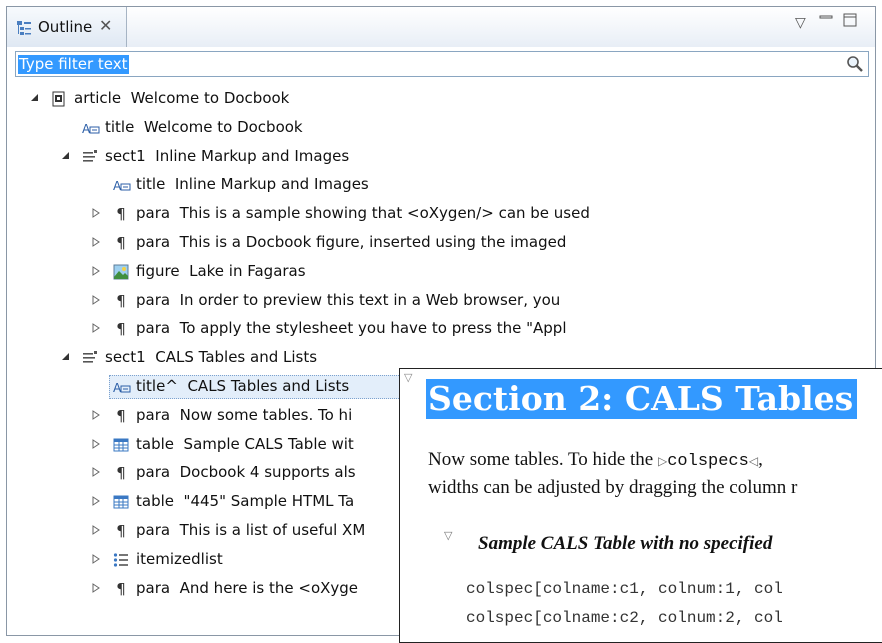 This screenshot has height=643, width=882. I want to click on preview-text-suffix: ,, so click(760, 459).